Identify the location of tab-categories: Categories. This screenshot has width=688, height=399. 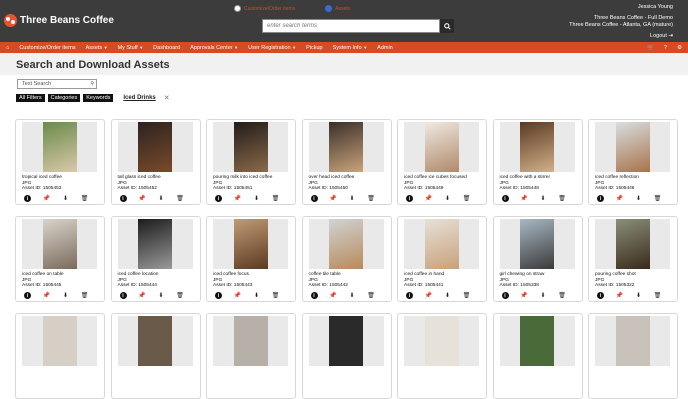
(64, 98).